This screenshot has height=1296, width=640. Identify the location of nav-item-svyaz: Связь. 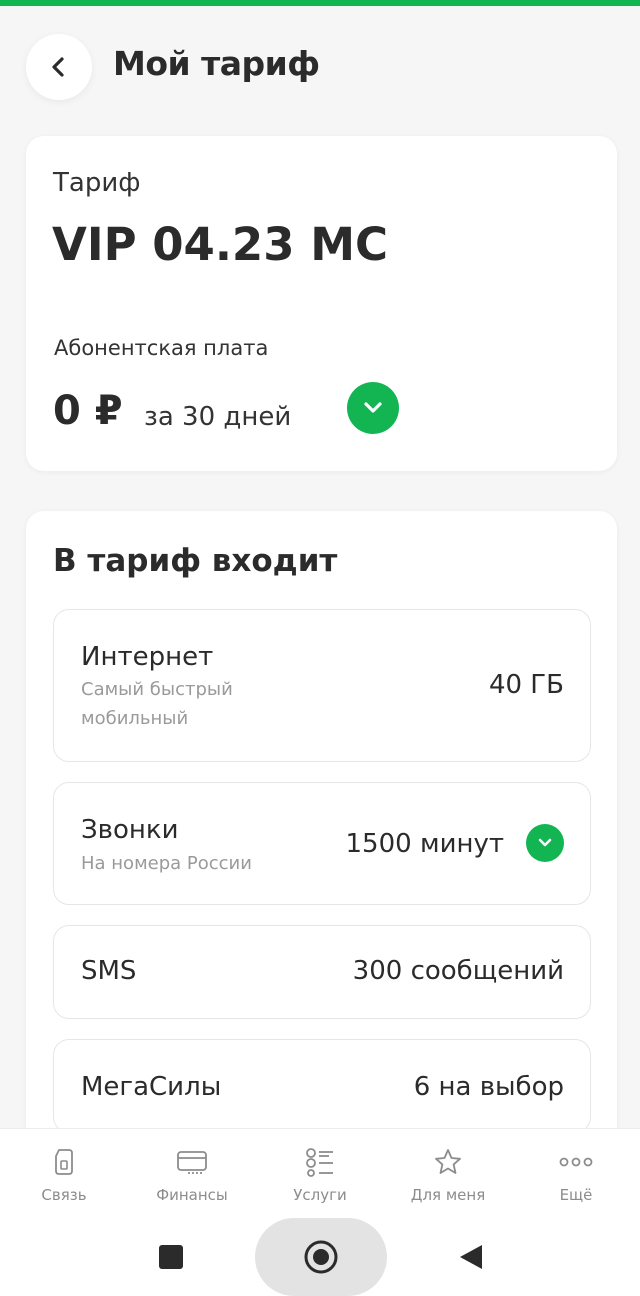
(64, 1169).